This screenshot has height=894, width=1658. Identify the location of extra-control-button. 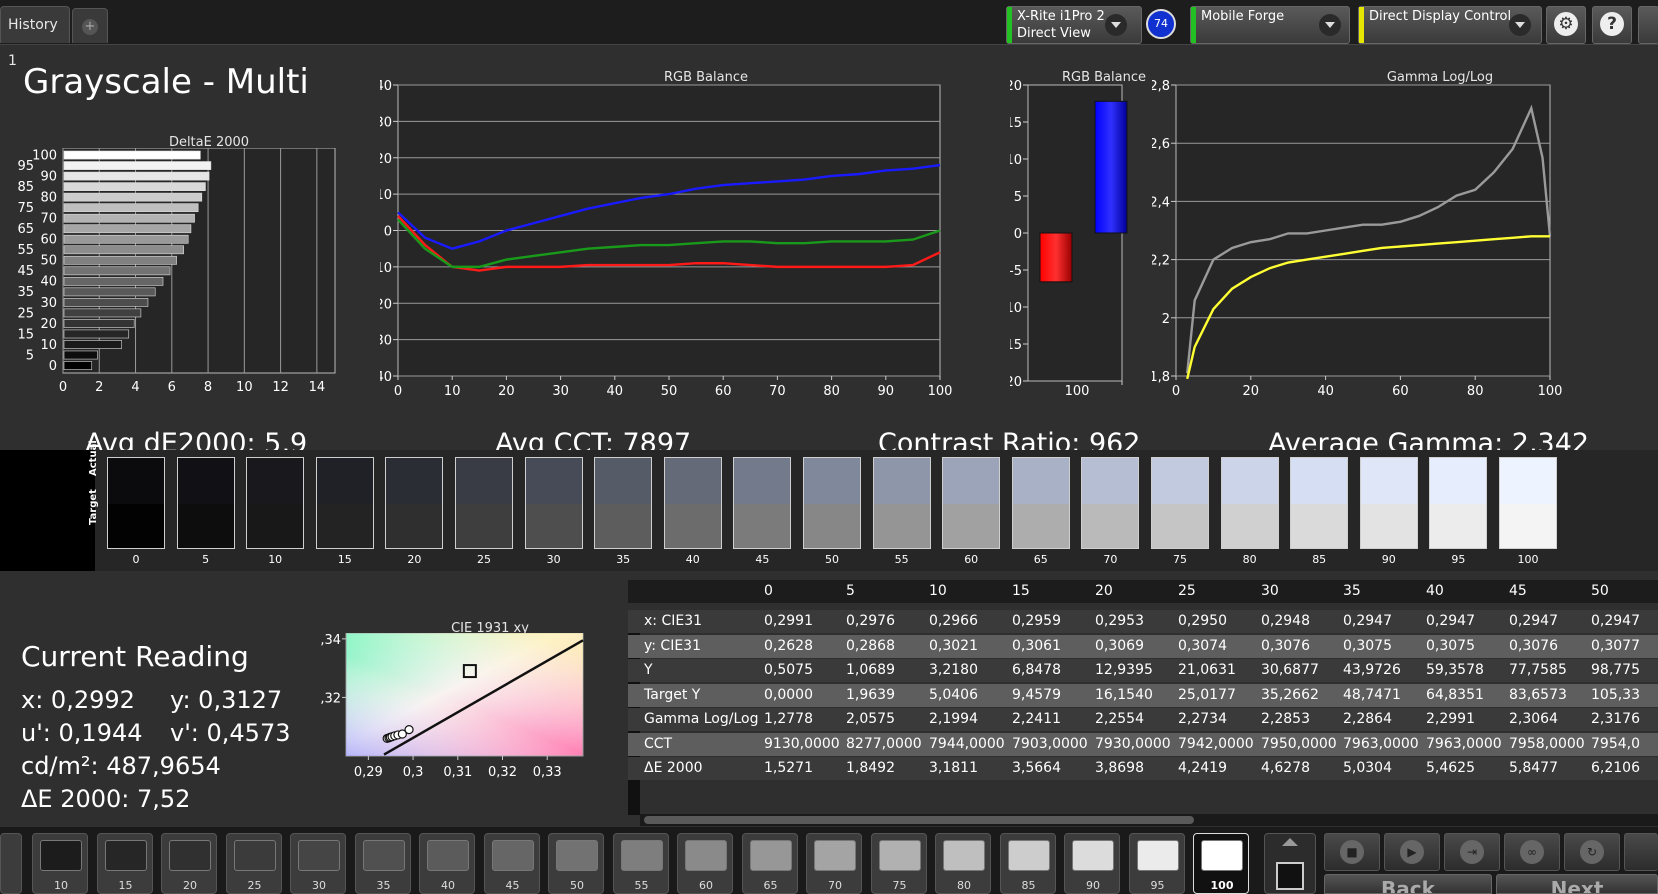
(1641, 852).